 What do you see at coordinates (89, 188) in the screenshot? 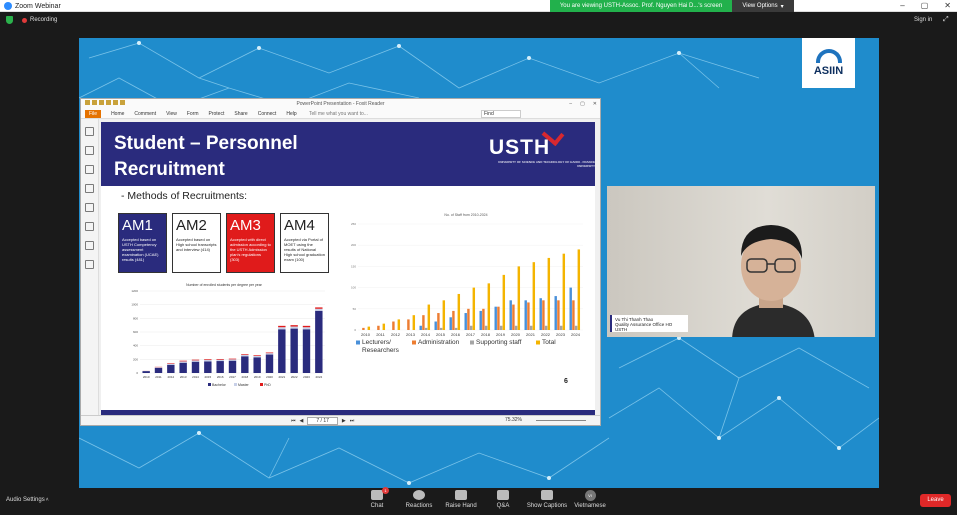
I see `comments-icon` at bounding box center [89, 188].